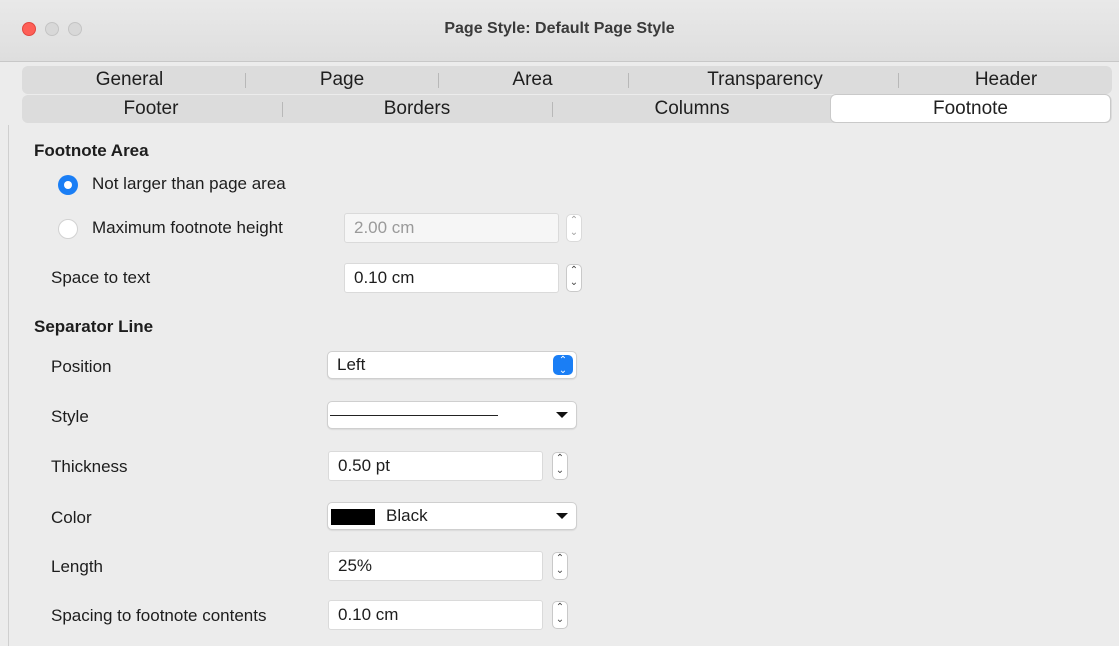  What do you see at coordinates (8, 385) in the screenshot?
I see `panel-border` at bounding box center [8, 385].